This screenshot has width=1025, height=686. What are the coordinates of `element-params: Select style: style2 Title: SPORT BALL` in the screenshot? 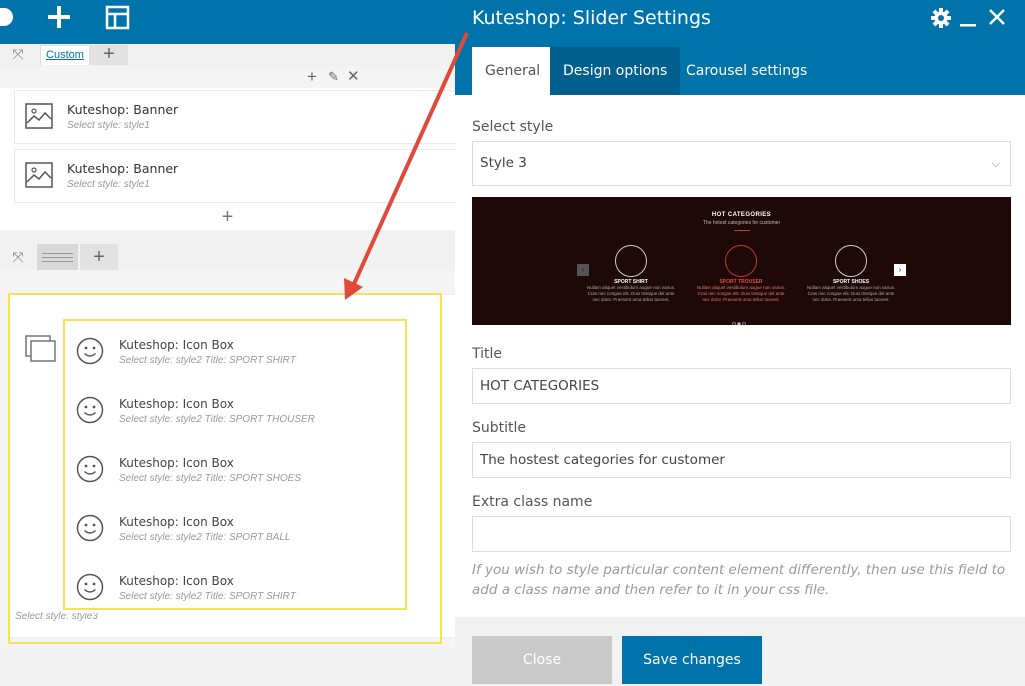 It's located at (205, 537).